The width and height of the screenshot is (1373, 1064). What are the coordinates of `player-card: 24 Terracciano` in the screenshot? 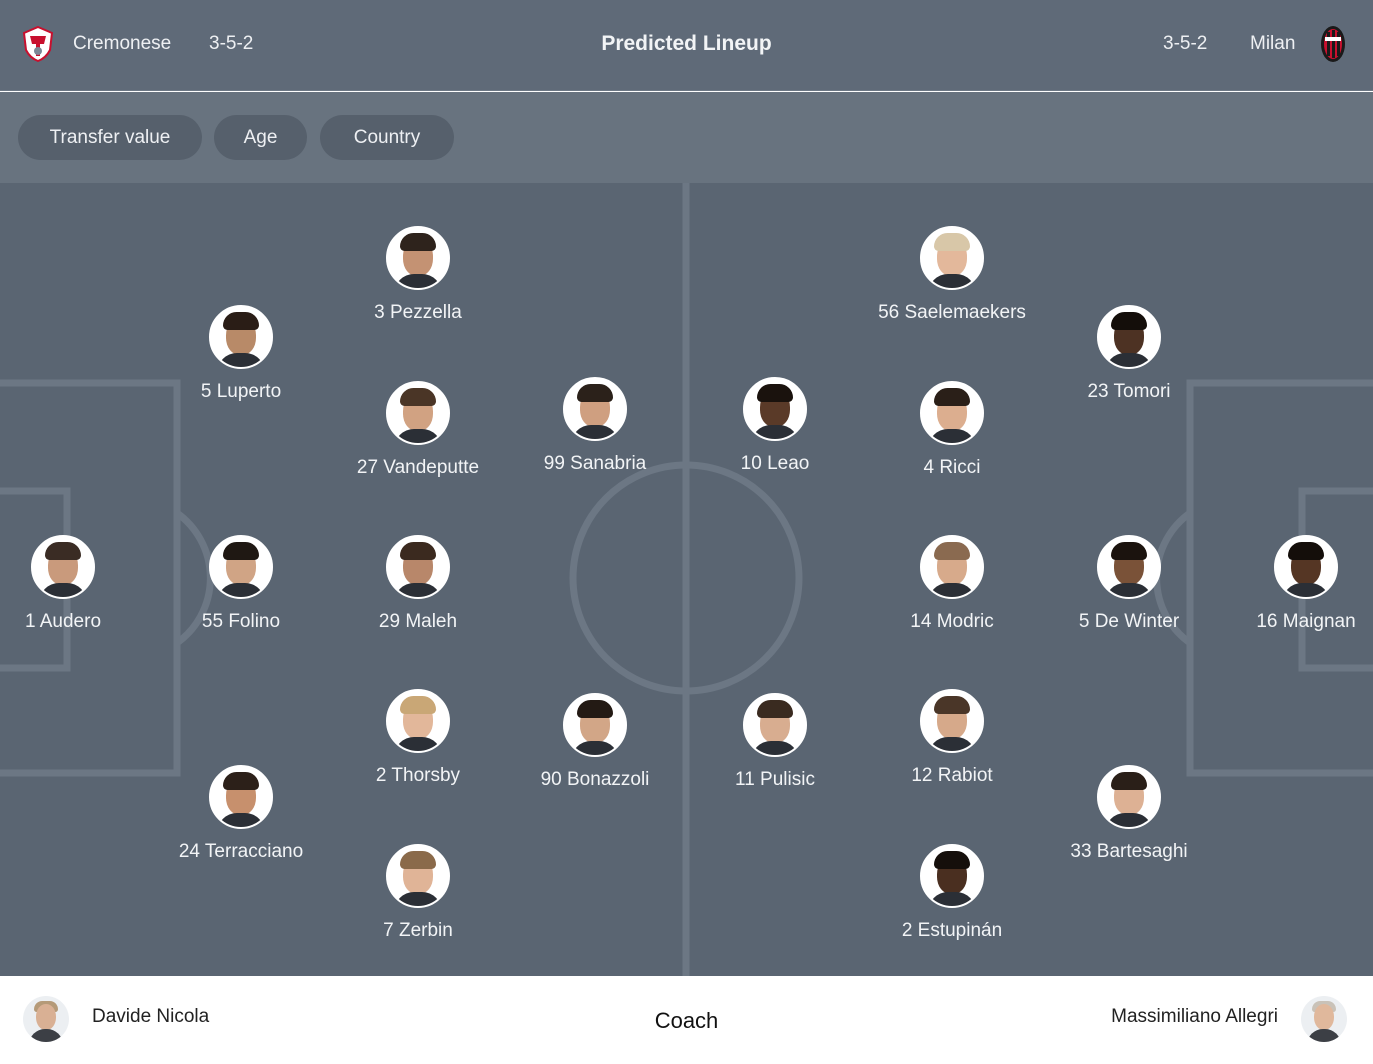 It's located at (241, 814).